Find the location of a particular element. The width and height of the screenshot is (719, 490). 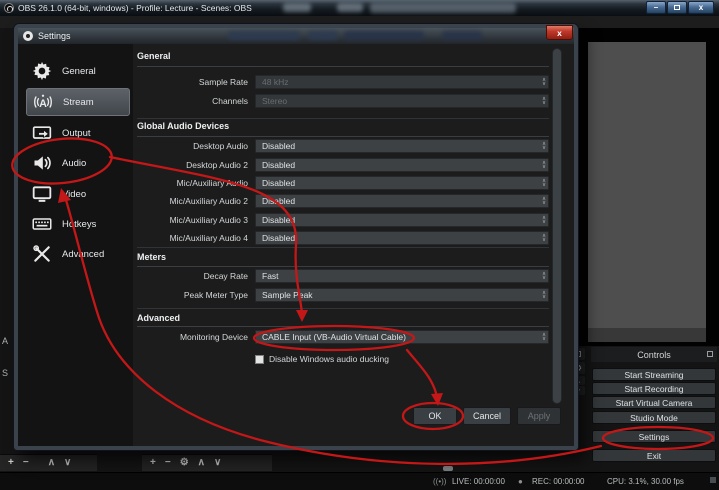

source-down-button: ∨ is located at coordinates (217, 463).